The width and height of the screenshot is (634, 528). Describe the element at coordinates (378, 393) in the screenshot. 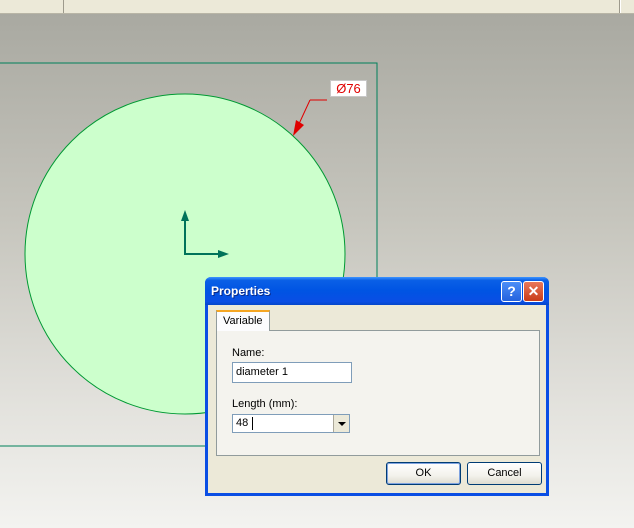

I see `variable-panel: Name: diameter 1 Length (mm): 48` at that location.